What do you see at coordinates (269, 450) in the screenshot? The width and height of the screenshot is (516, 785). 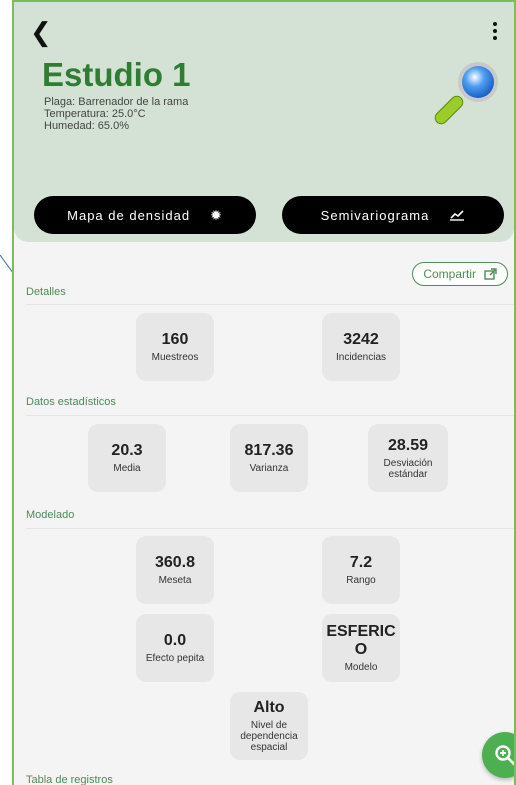 I see `variance-value: 817.36` at bounding box center [269, 450].